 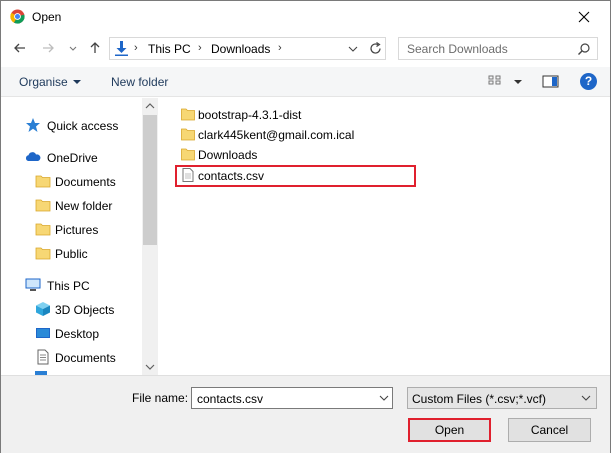 I want to click on nav-item-pictures: Pictures, so click(x=87, y=230).